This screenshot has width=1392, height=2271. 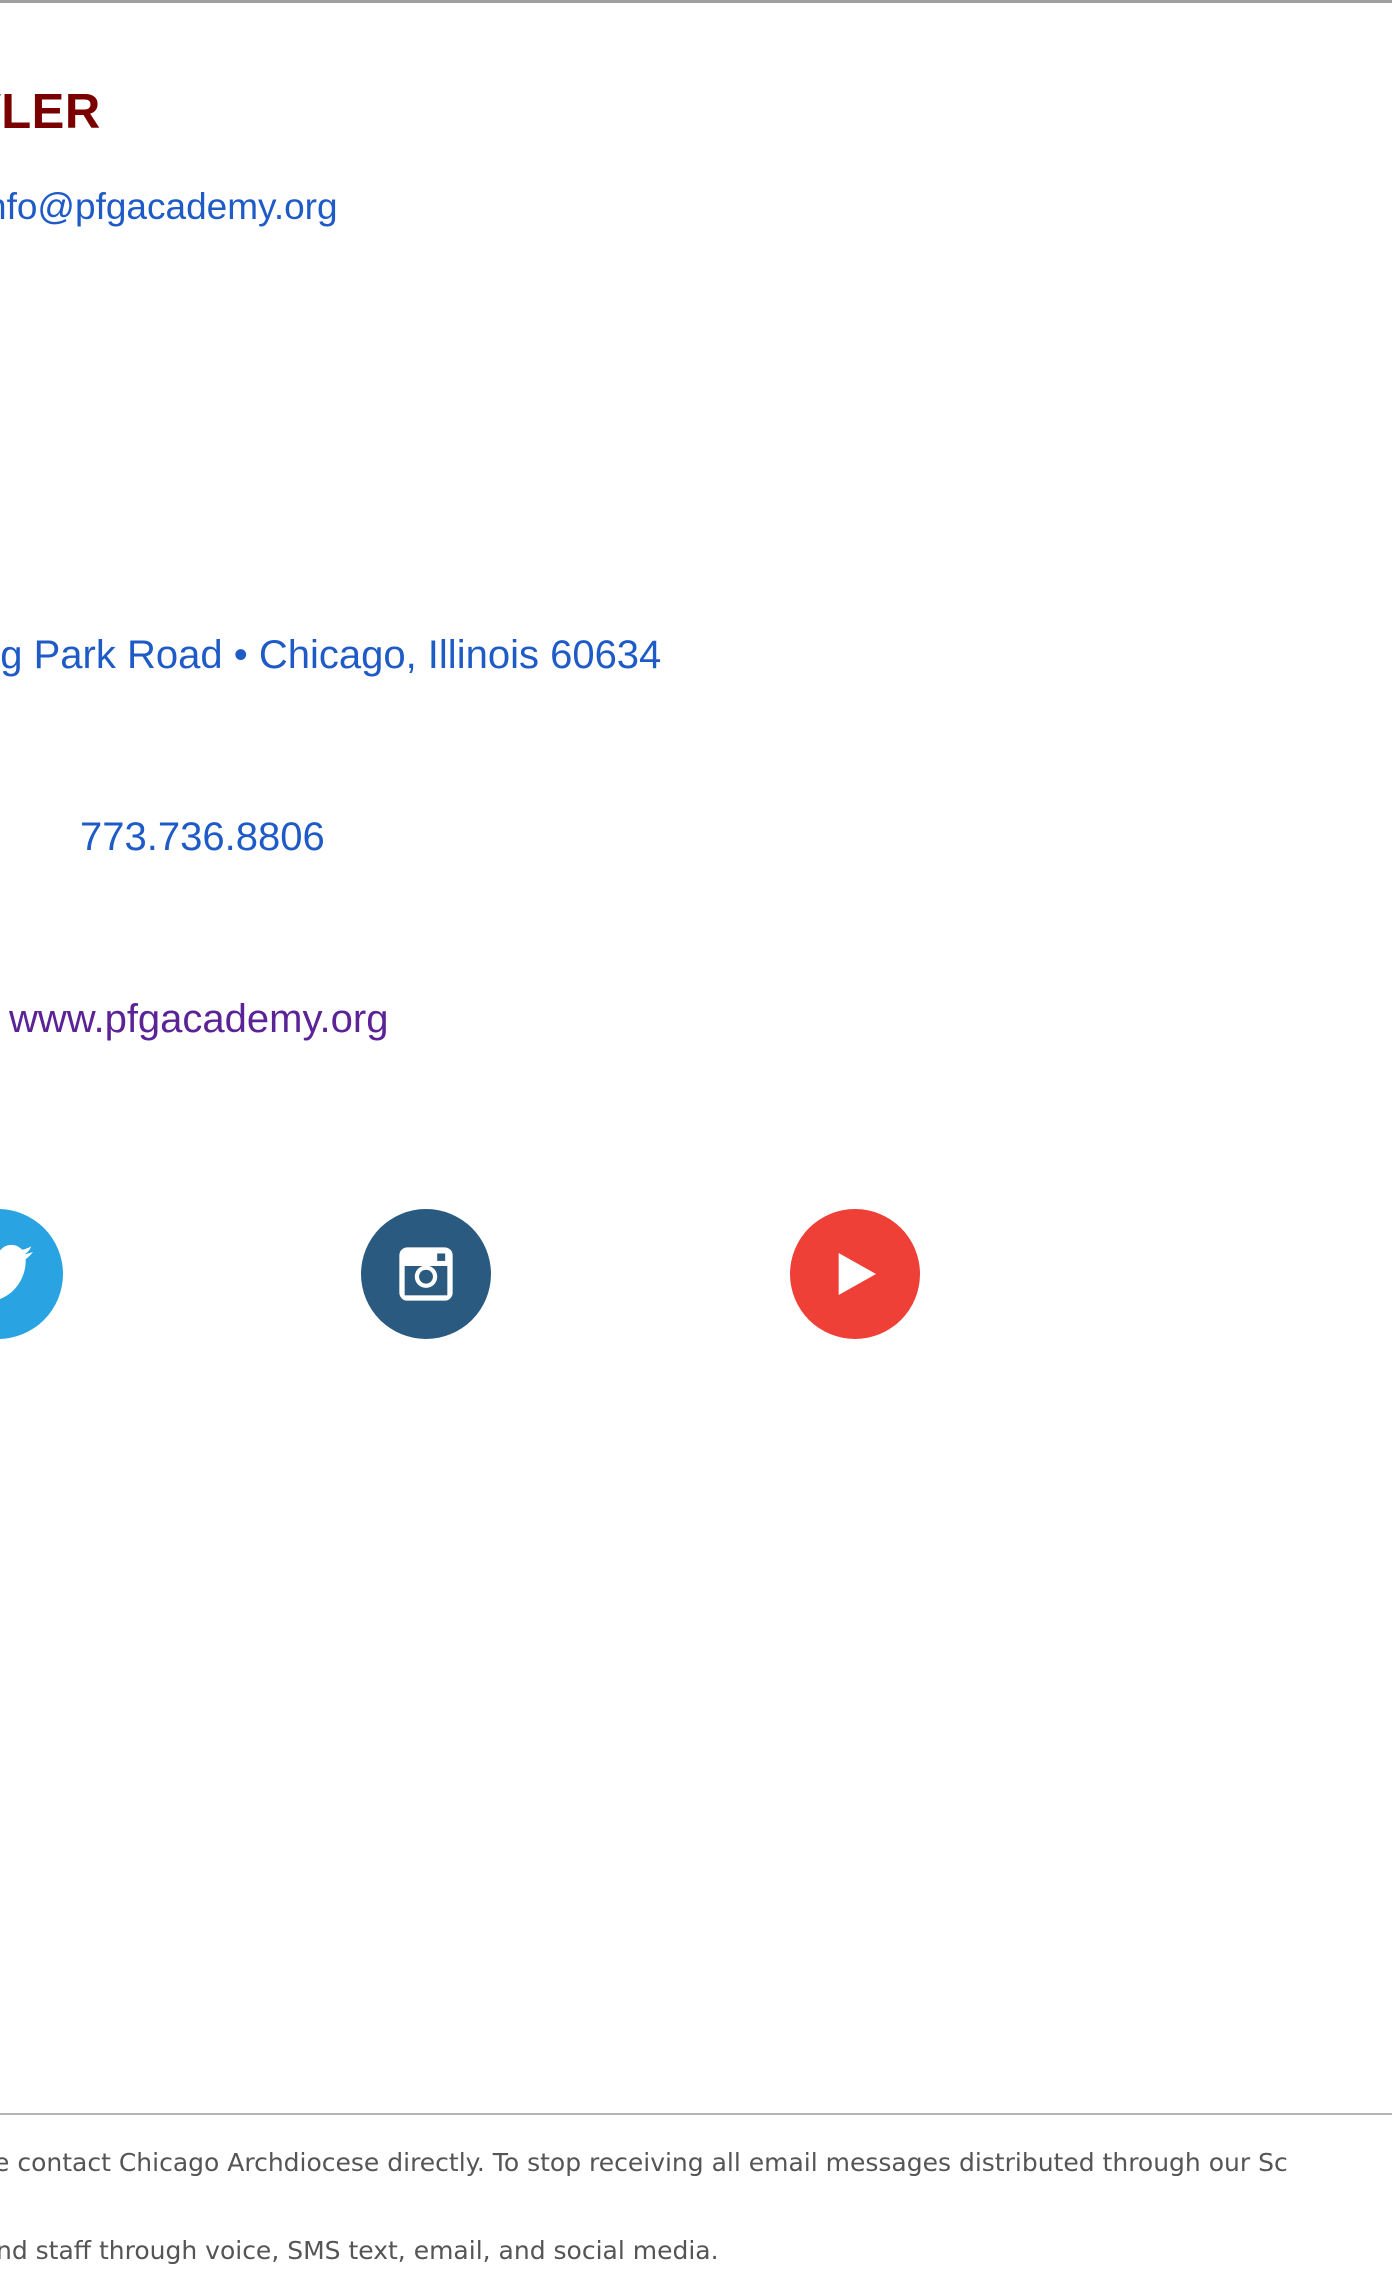 What do you see at coordinates (169, 207) in the screenshot?
I see `email-link: nfo@pfgacademy.org` at bounding box center [169, 207].